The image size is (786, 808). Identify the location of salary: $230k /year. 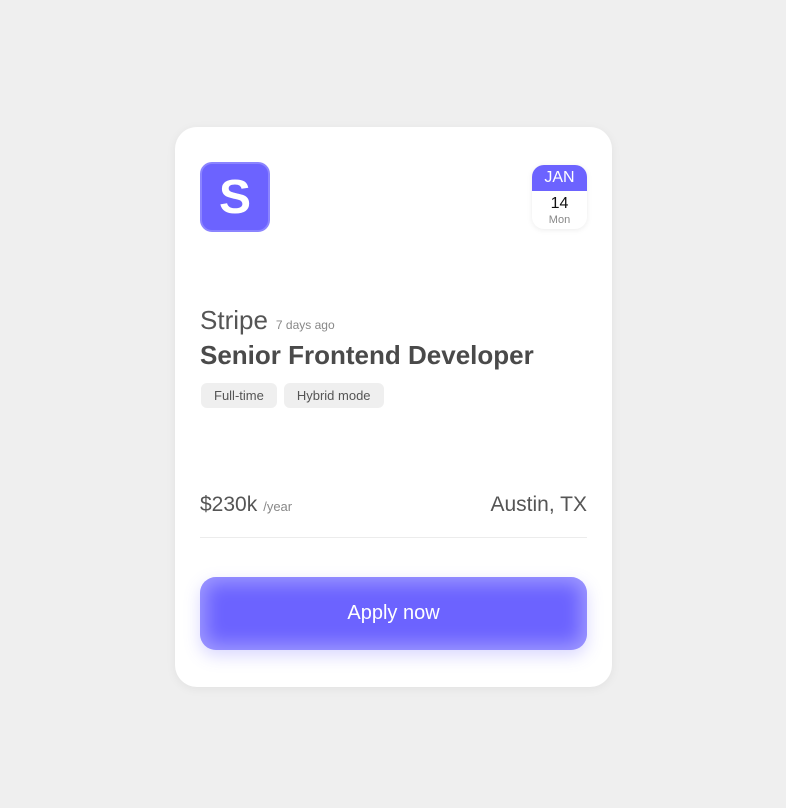
(246, 505).